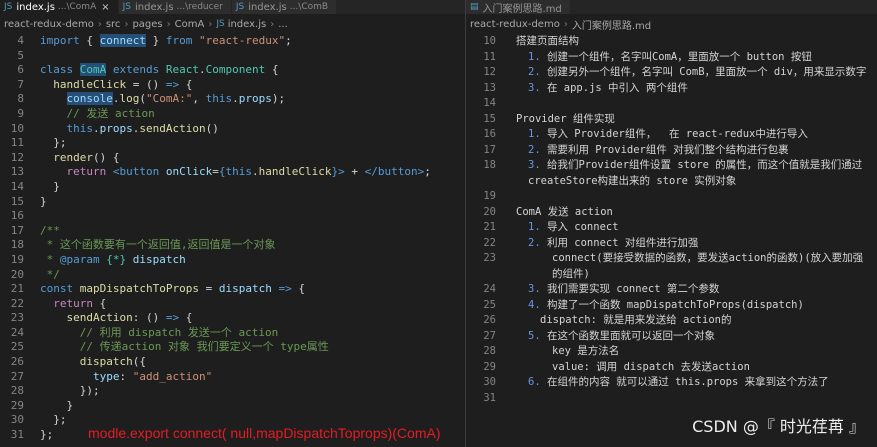  I want to click on line-number: 5, so click(20, 55).